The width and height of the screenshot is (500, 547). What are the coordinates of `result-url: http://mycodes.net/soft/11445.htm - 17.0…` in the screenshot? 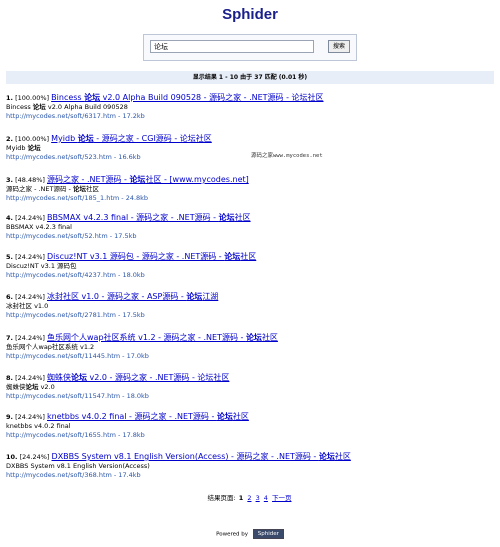 It's located at (77, 356).